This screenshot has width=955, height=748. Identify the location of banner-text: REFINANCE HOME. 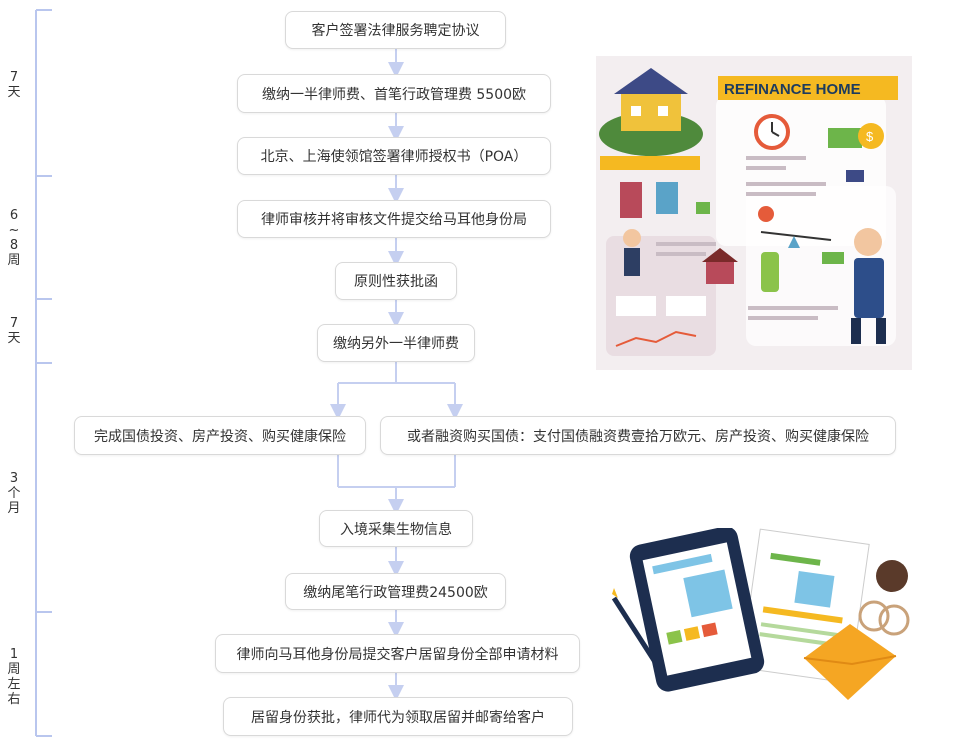
(792, 89).